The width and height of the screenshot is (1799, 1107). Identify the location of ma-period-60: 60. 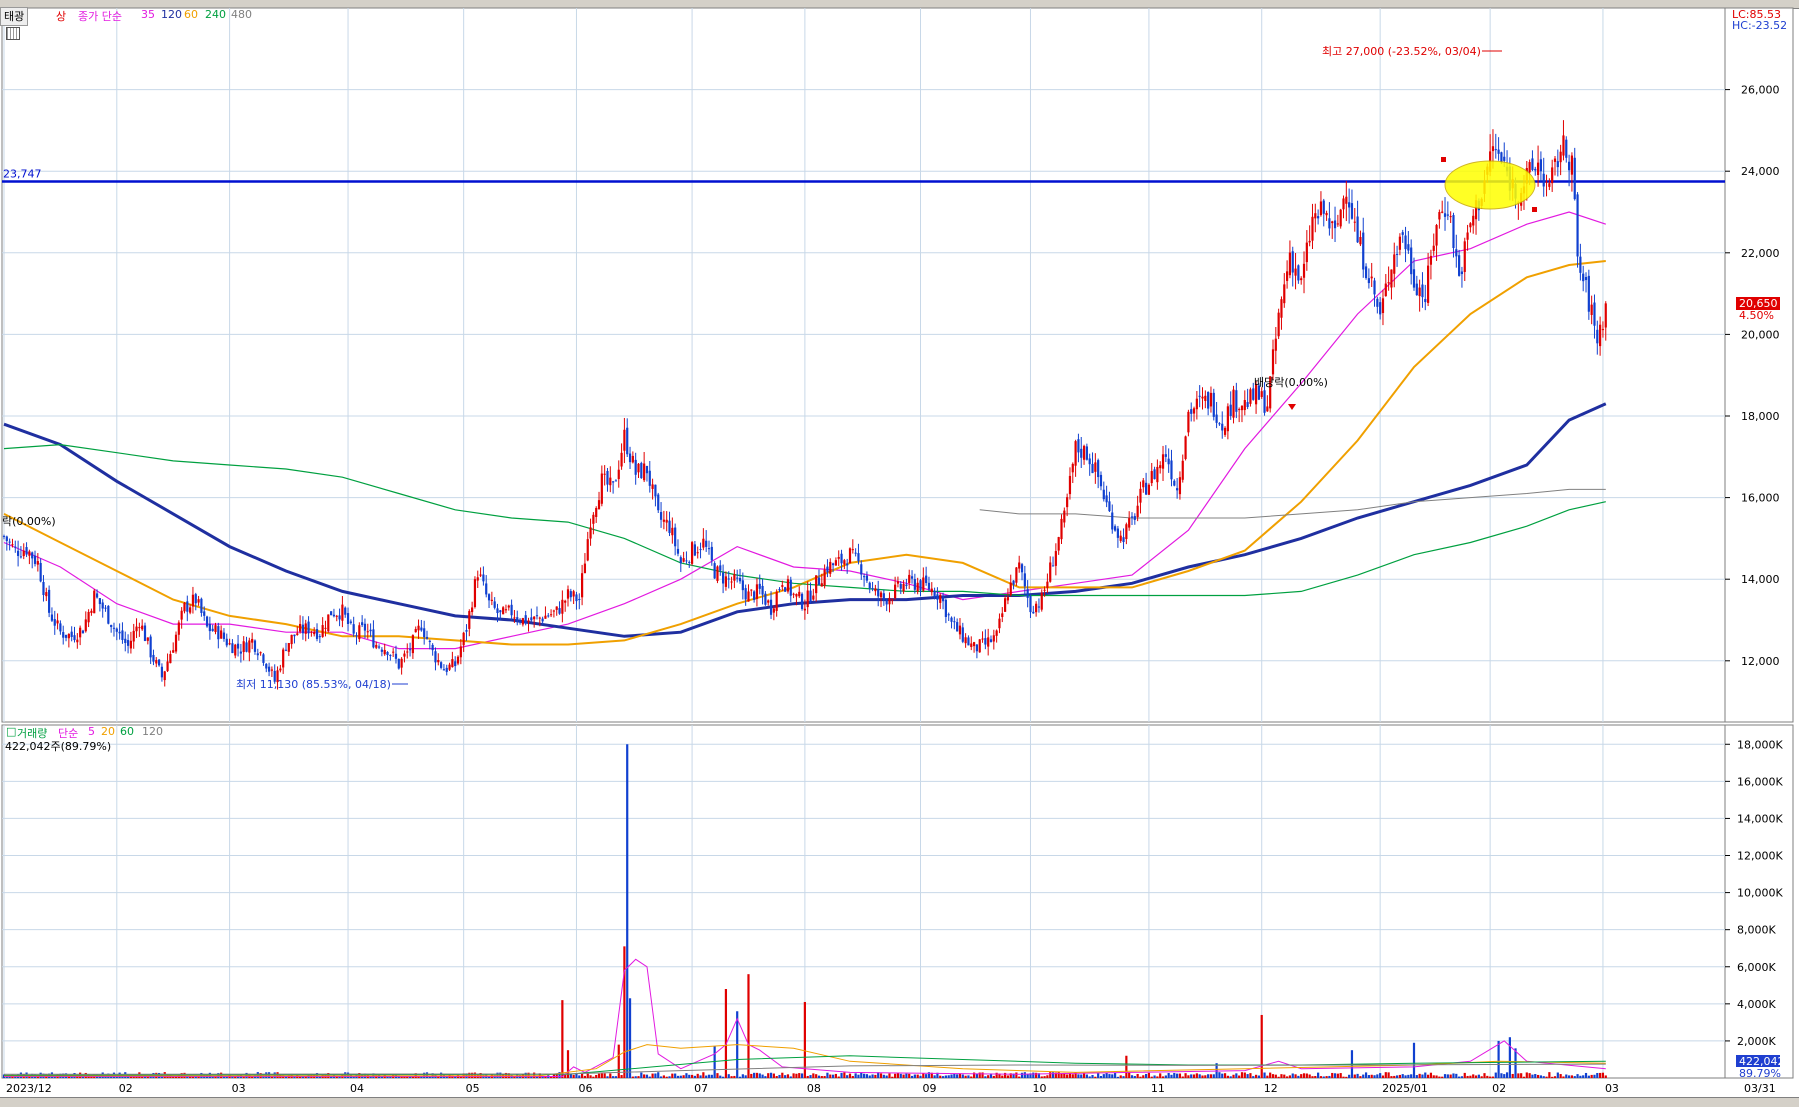
(191, 14).